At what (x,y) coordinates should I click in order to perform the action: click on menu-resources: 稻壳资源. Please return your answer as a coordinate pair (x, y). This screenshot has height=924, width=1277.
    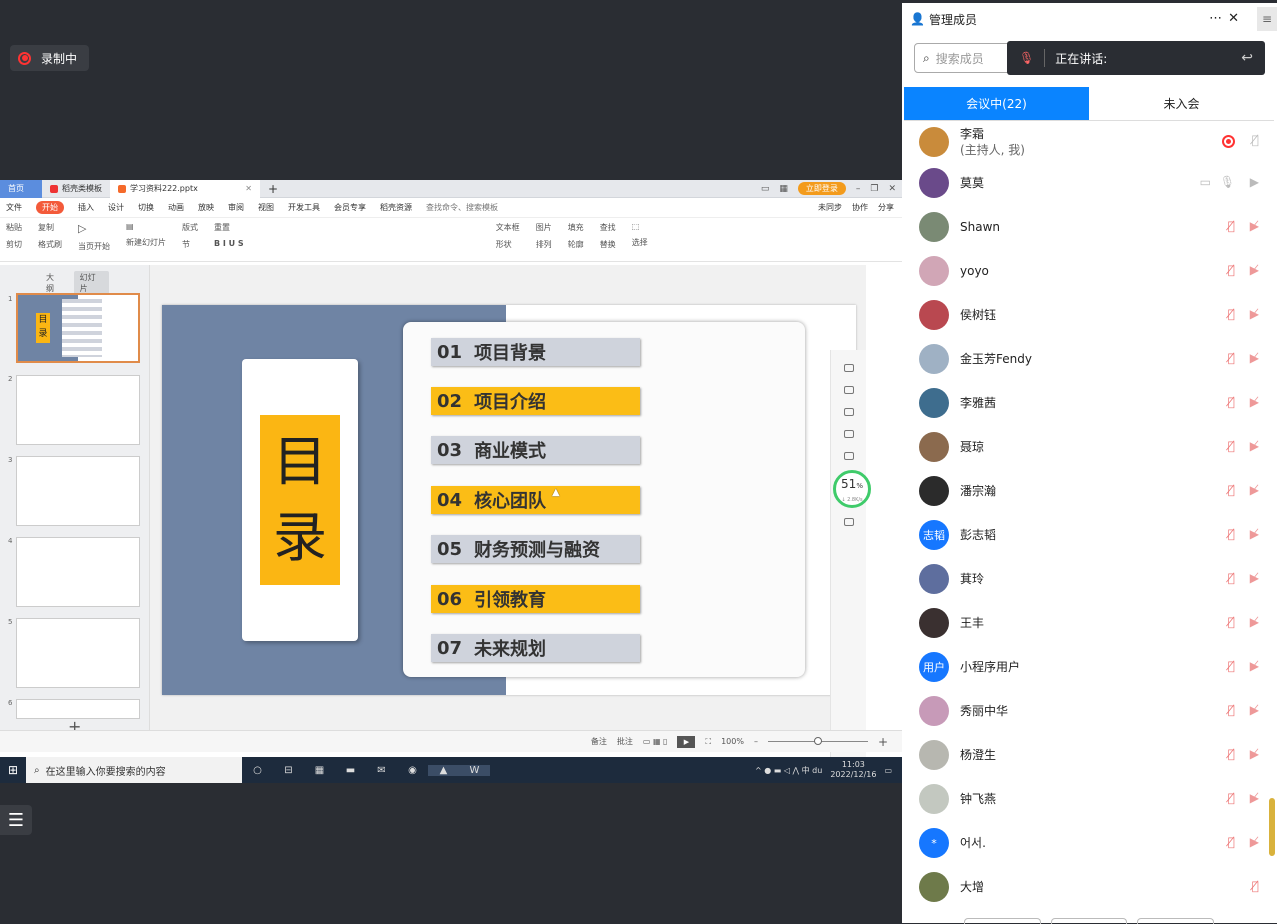
    Looking at the image, I should click on (396, 207).